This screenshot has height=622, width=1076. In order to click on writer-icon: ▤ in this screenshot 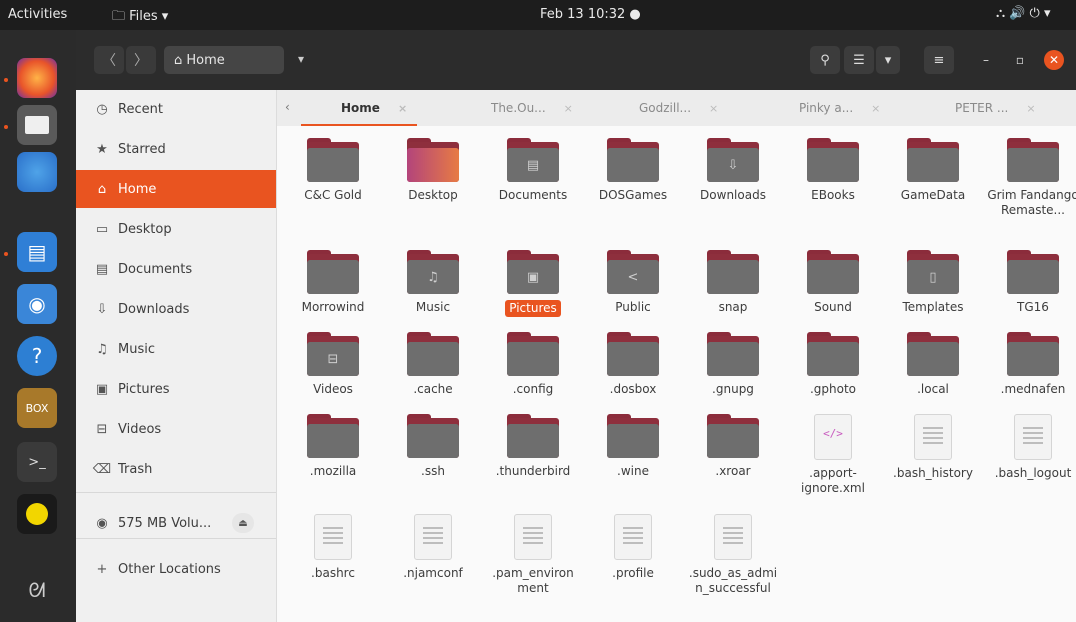, I will do `click(37, 252)`.